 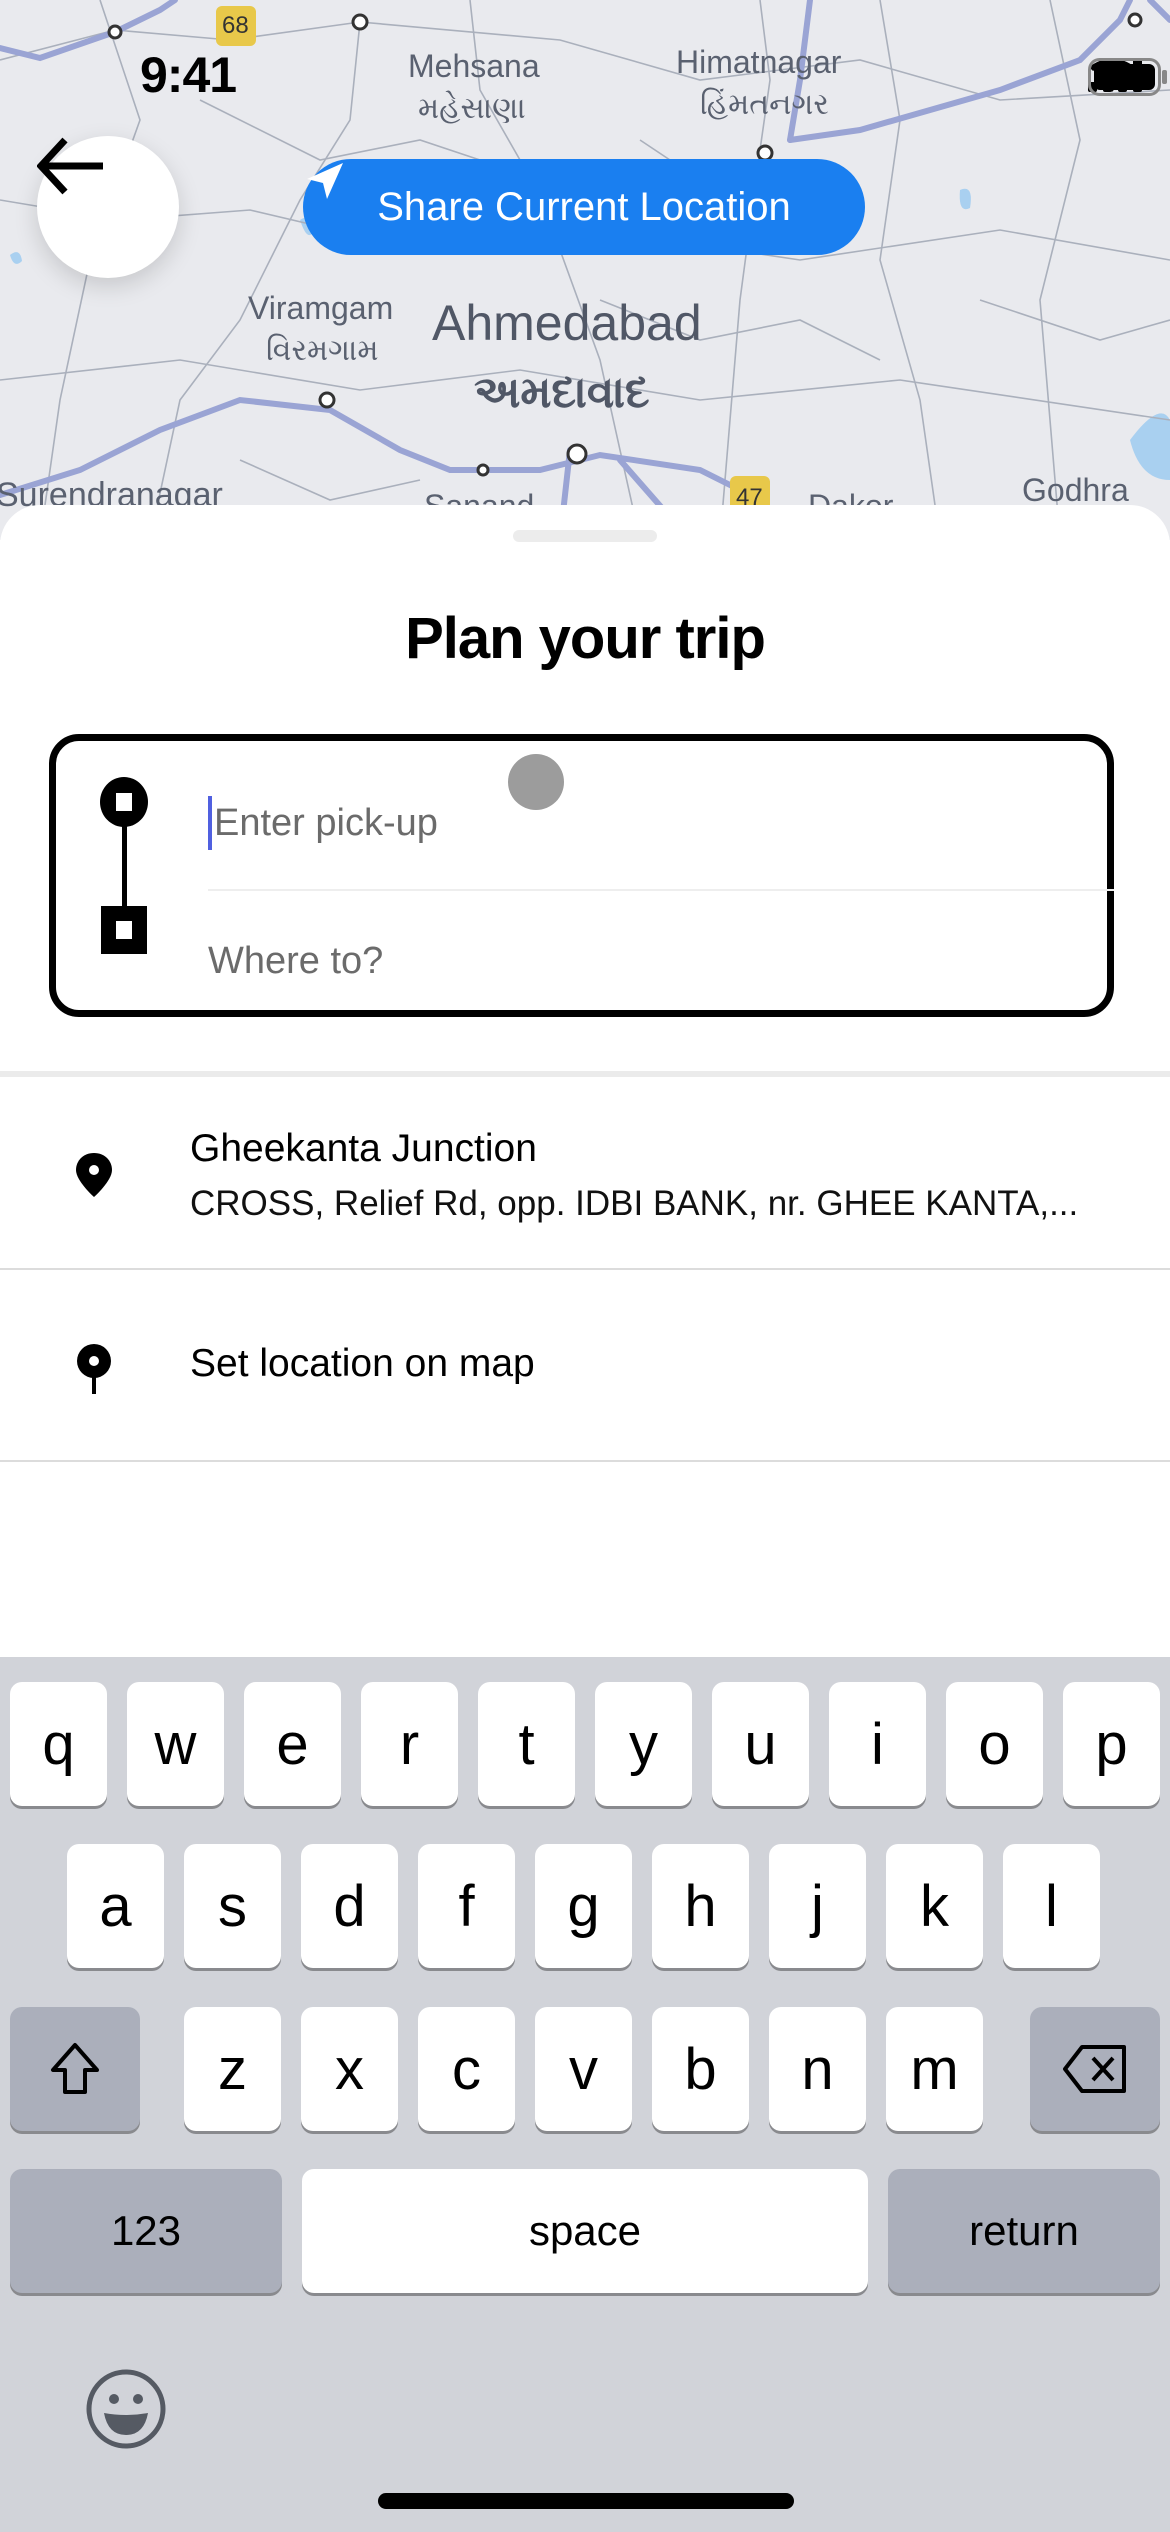 What do you see at coordinates (175, 1744) in the screenshot?
I see `key-w: w` at bounding box center [175, 1744].